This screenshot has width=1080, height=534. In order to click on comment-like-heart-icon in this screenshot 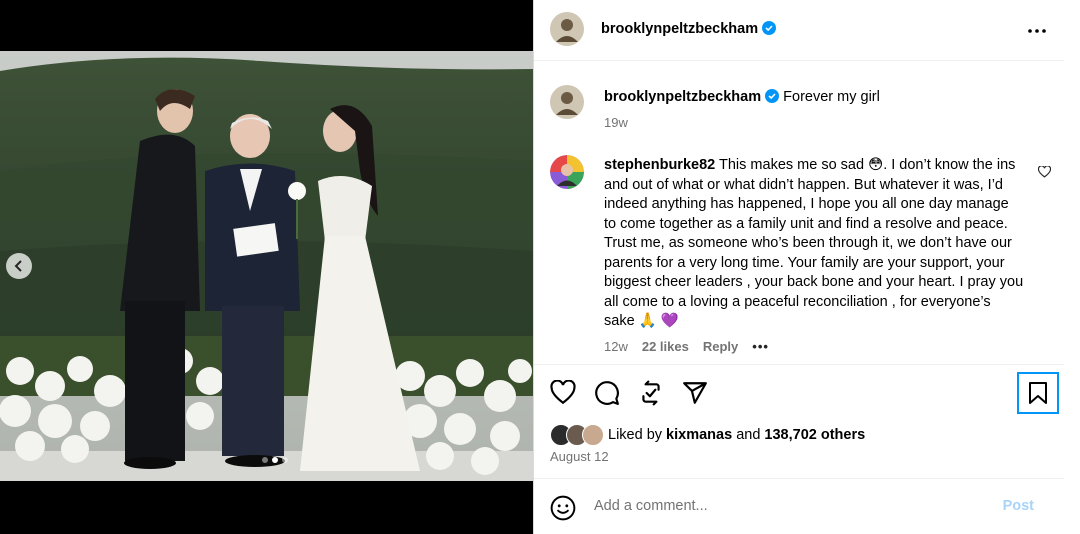, I will do `click(1044, 174)`.